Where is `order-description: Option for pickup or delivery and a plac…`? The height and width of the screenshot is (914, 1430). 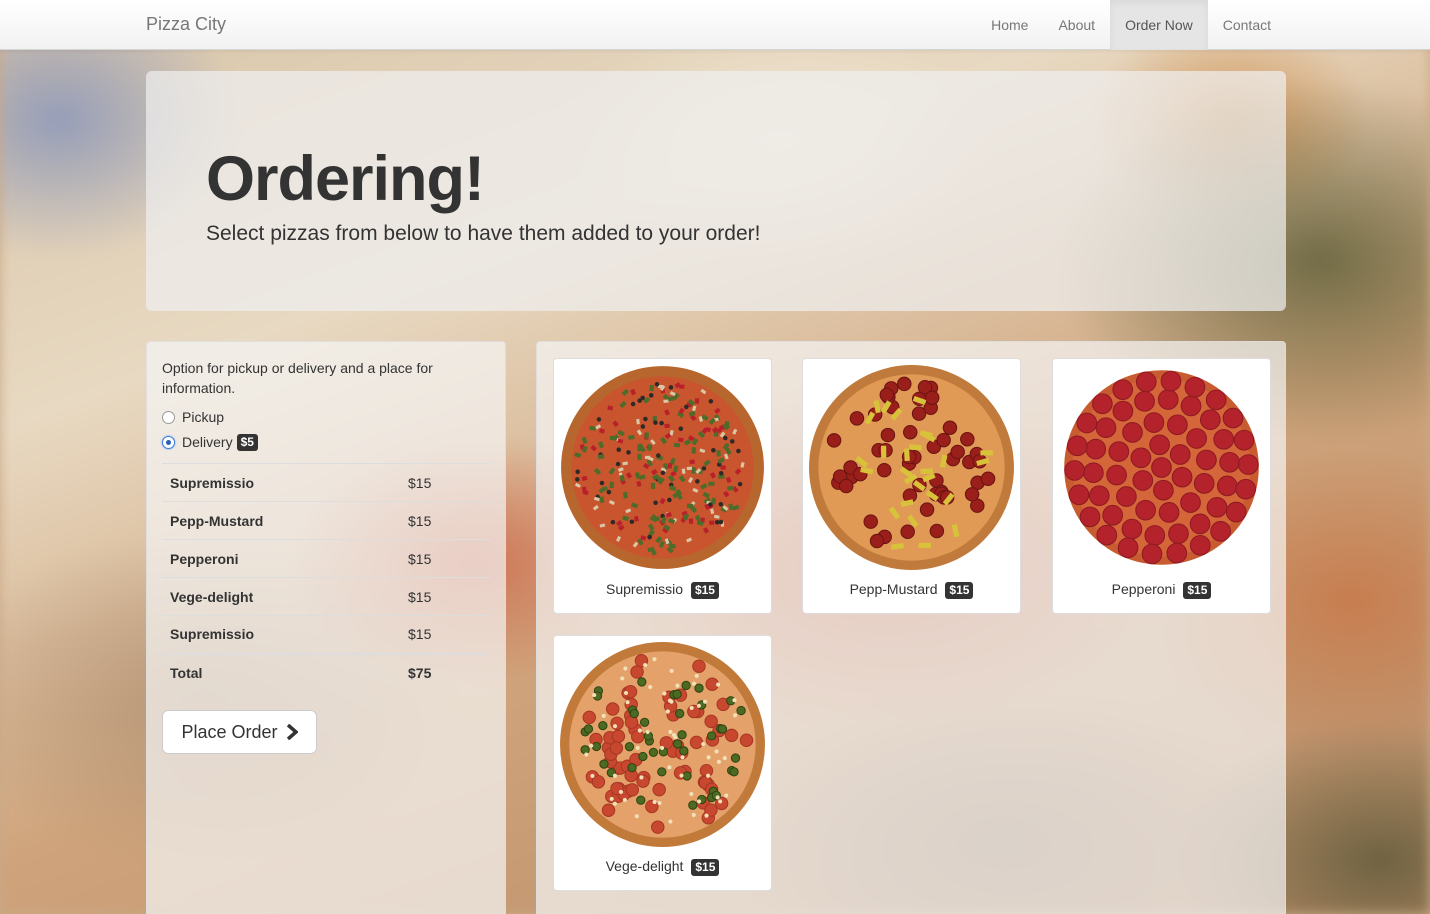 order-description: Option for pickup or delivery and a plac… is located at coordinates (297, 378).